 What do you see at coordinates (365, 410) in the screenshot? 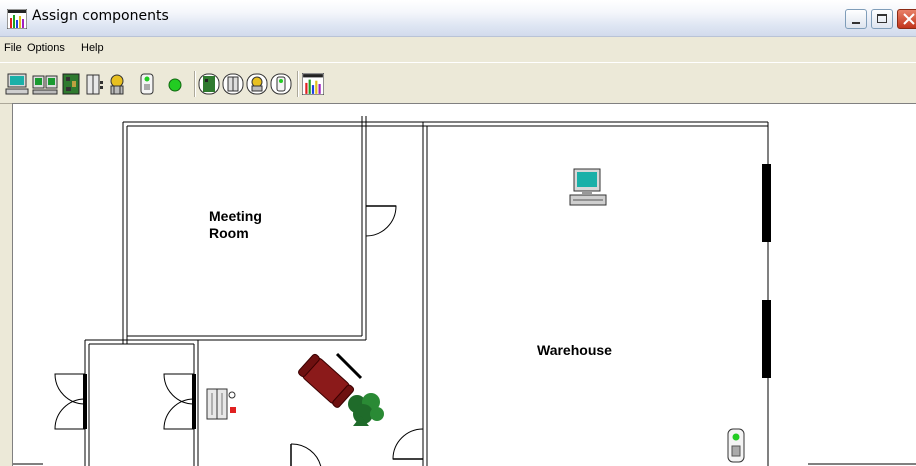
I see `plant-icon` at bounding box center [365, 410].